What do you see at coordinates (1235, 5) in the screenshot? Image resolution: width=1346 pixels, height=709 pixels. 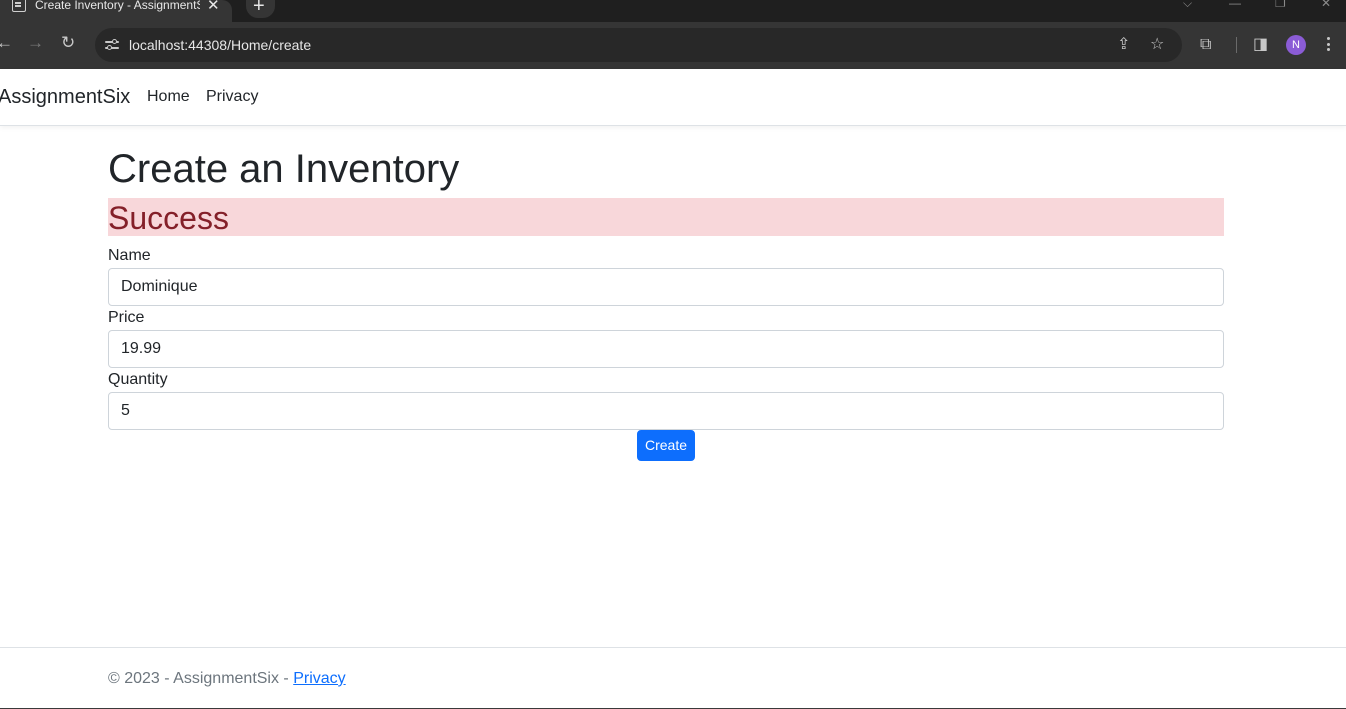 I see `minimize-icon: —` at bounding box center [1235, 5].